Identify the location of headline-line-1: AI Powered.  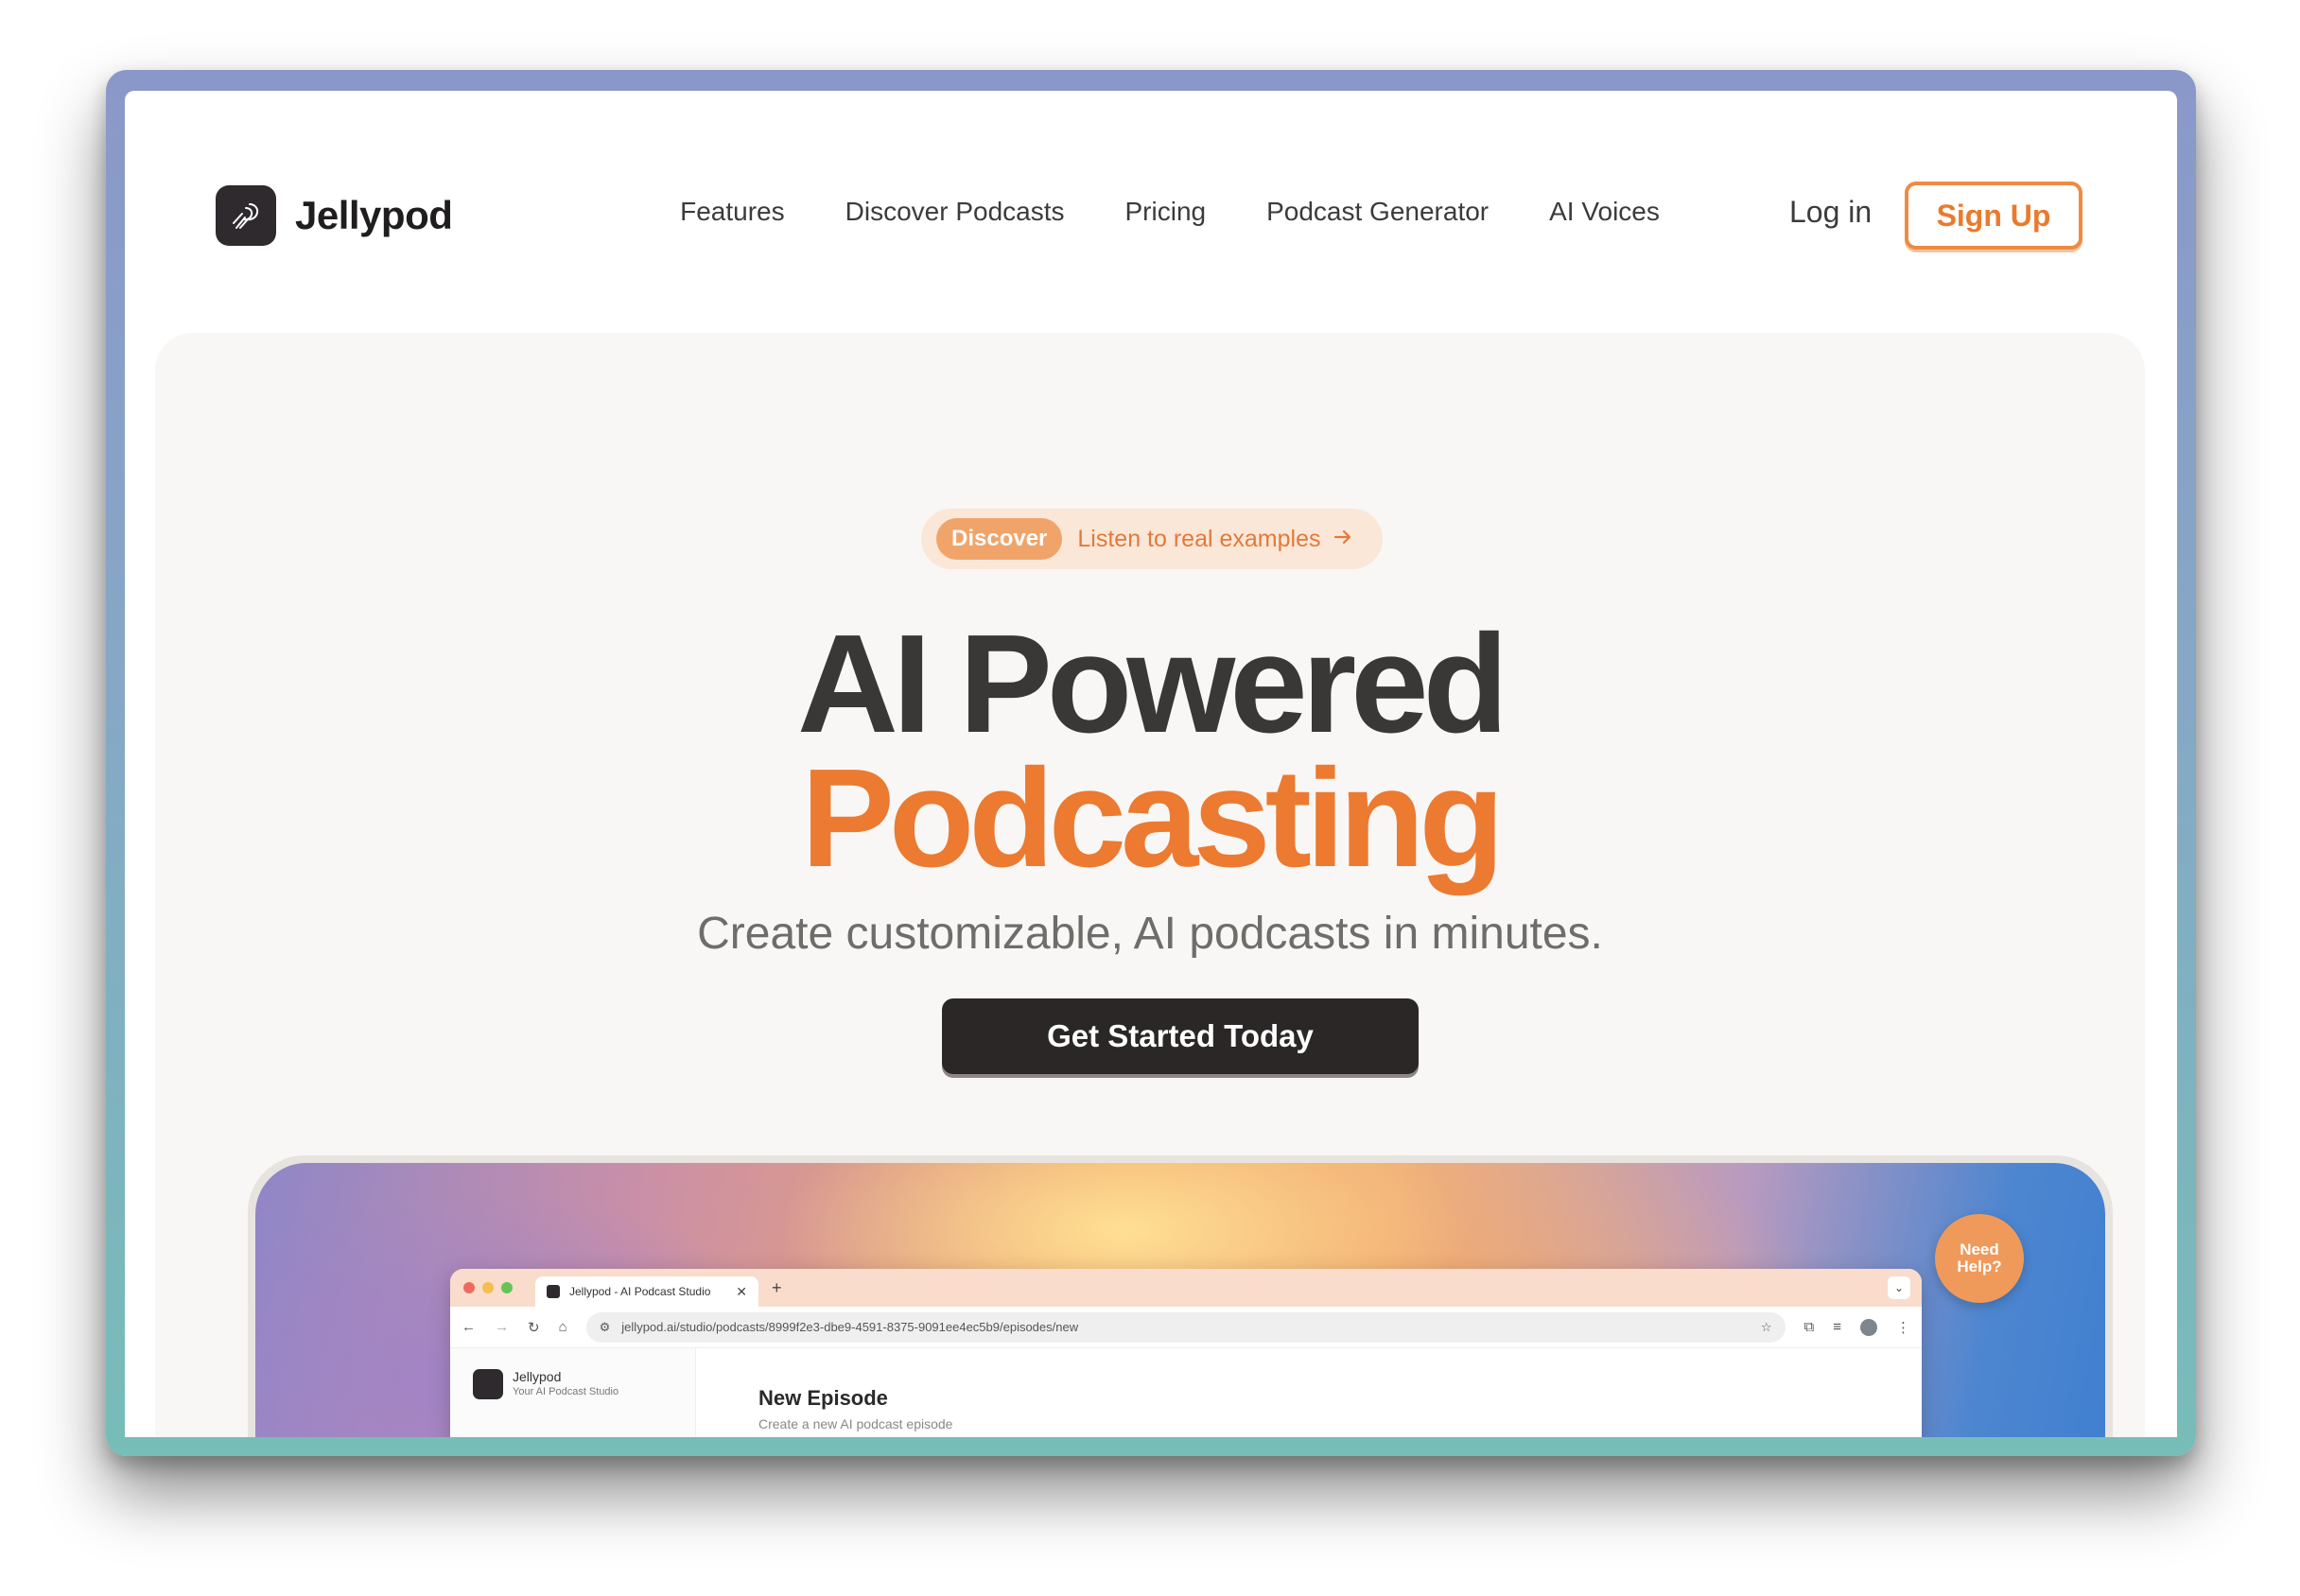
(1152, 684).